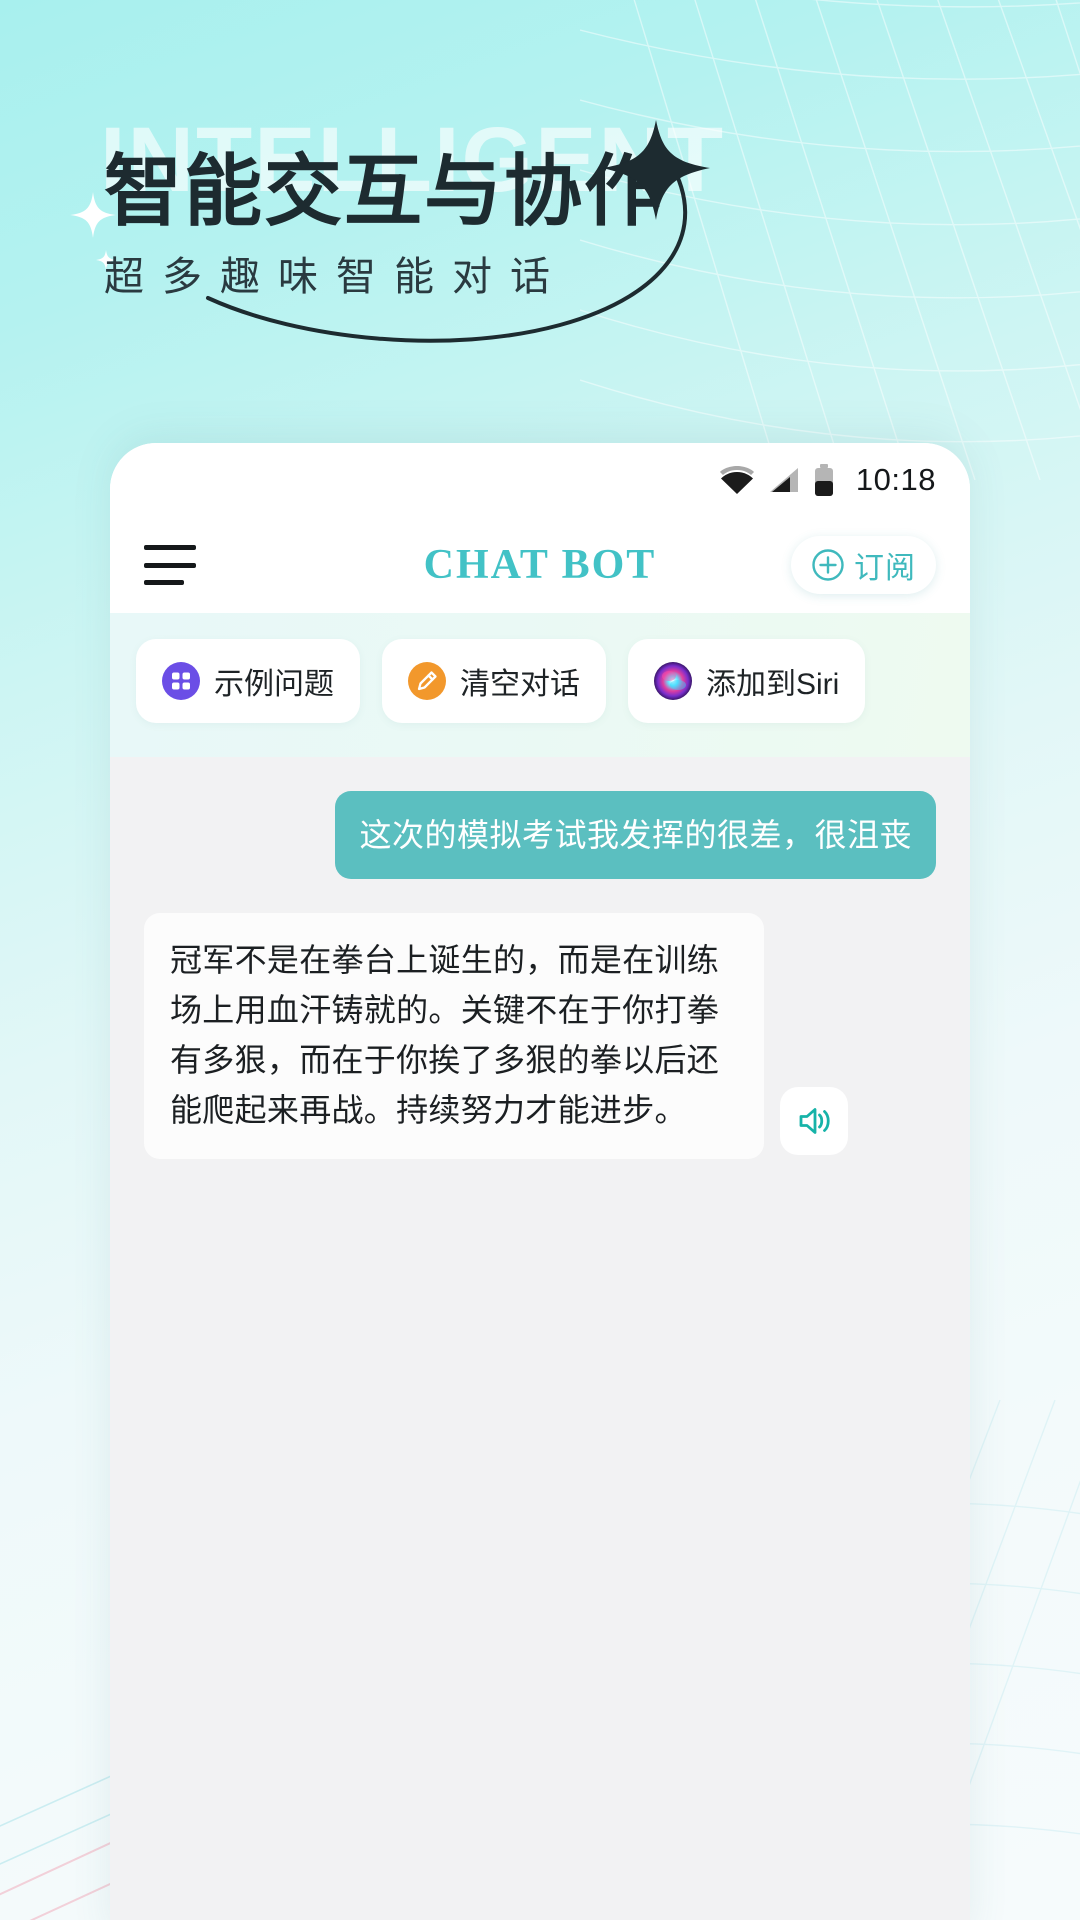 The width and height of the screenshot is (1080, 1920). I want to click on chip-clear-conversation: 清空对话, so click(494, 681).